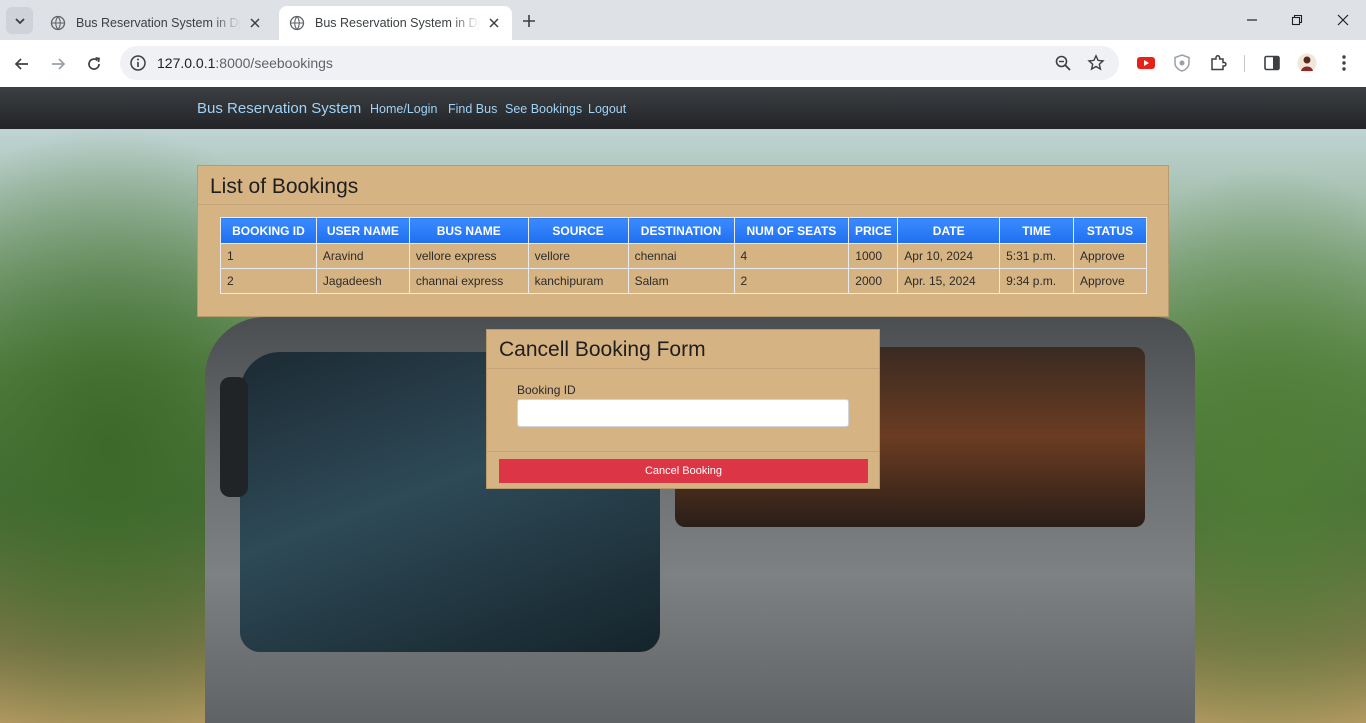 The image size is (1366, 723). Describe the element at coordinates (873, 230) in the screenshot. I see `column-header: PRICE` at that location.